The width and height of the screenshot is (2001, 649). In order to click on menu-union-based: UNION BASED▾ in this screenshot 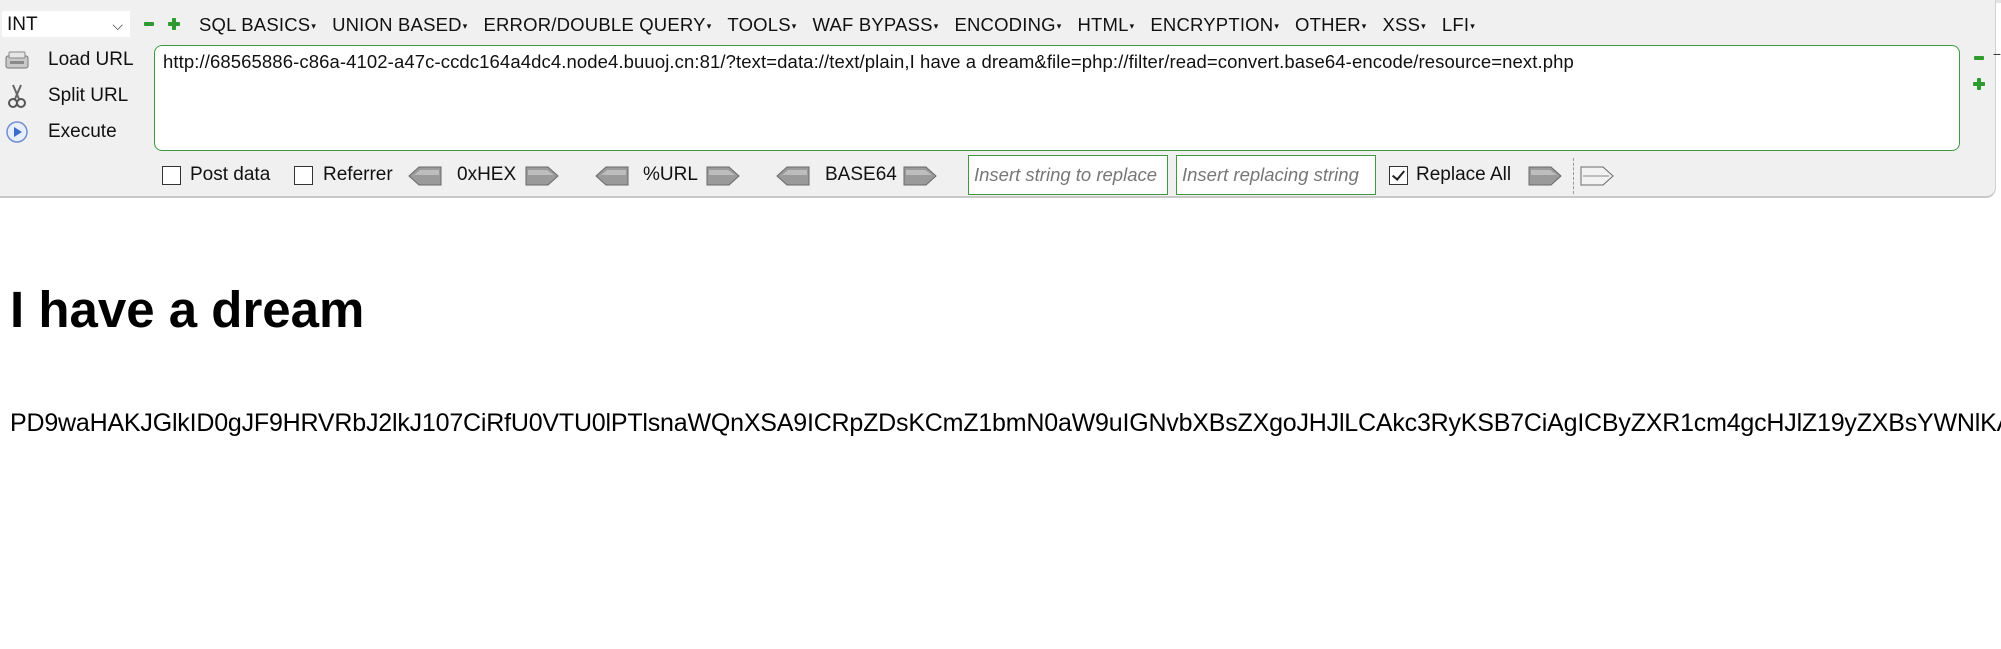, I will do `click(399, 25)`.